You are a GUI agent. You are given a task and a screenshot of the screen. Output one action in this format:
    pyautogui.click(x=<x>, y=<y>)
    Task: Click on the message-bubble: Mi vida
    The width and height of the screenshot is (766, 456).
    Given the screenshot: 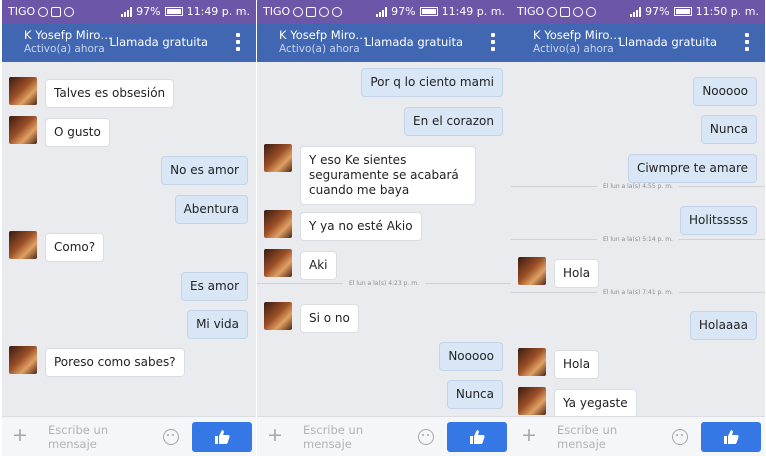 What is the action you would take?
    pyautogui.click(x=217, y=324)
    